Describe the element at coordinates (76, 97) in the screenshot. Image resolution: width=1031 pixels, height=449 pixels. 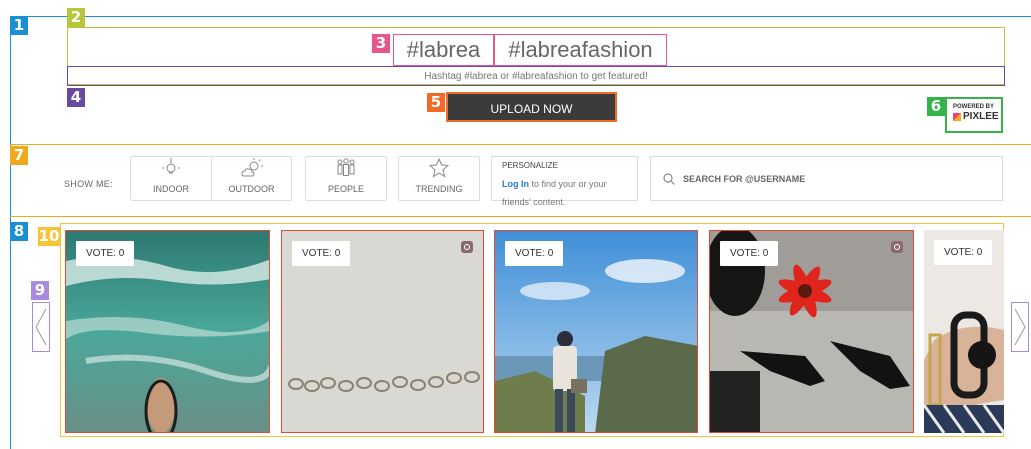
I see `annotation-label-4: 4` at that location.